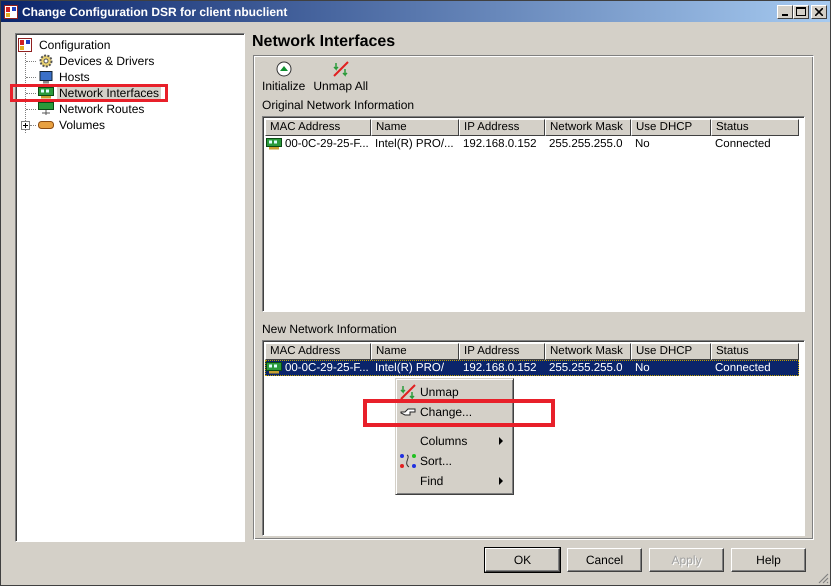 The width and height of the screenshot is (831, 586). Describe the element at coordinates (768, 560) in the screenshot. I see `dialog-button: Help` at that location.